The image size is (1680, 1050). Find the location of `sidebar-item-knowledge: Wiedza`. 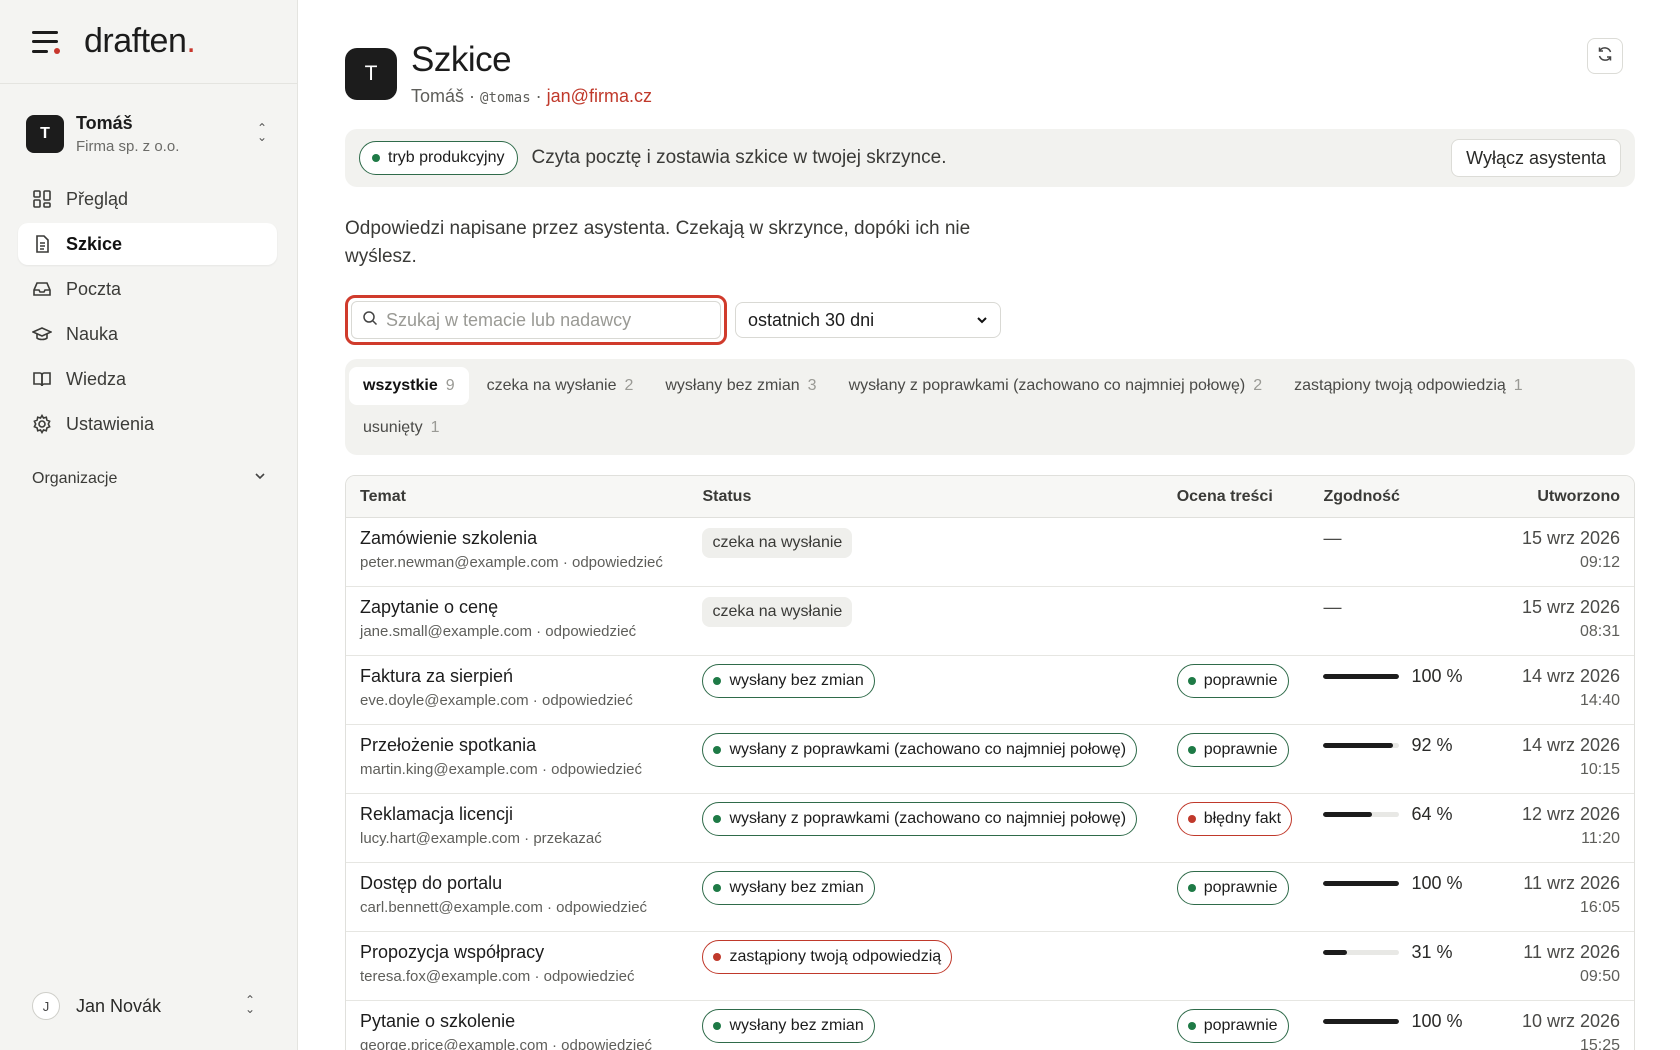

sidebar-item-knowledge: Wiedza is located at coordinates (147, 379).